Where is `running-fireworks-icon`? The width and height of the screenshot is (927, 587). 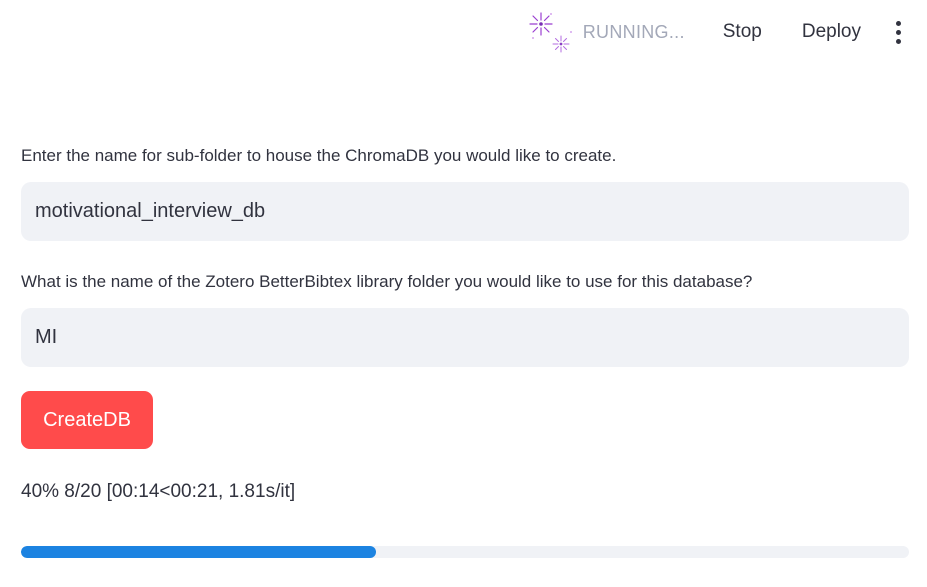
running-fireworks-icon is located at coordinates (550, 32).